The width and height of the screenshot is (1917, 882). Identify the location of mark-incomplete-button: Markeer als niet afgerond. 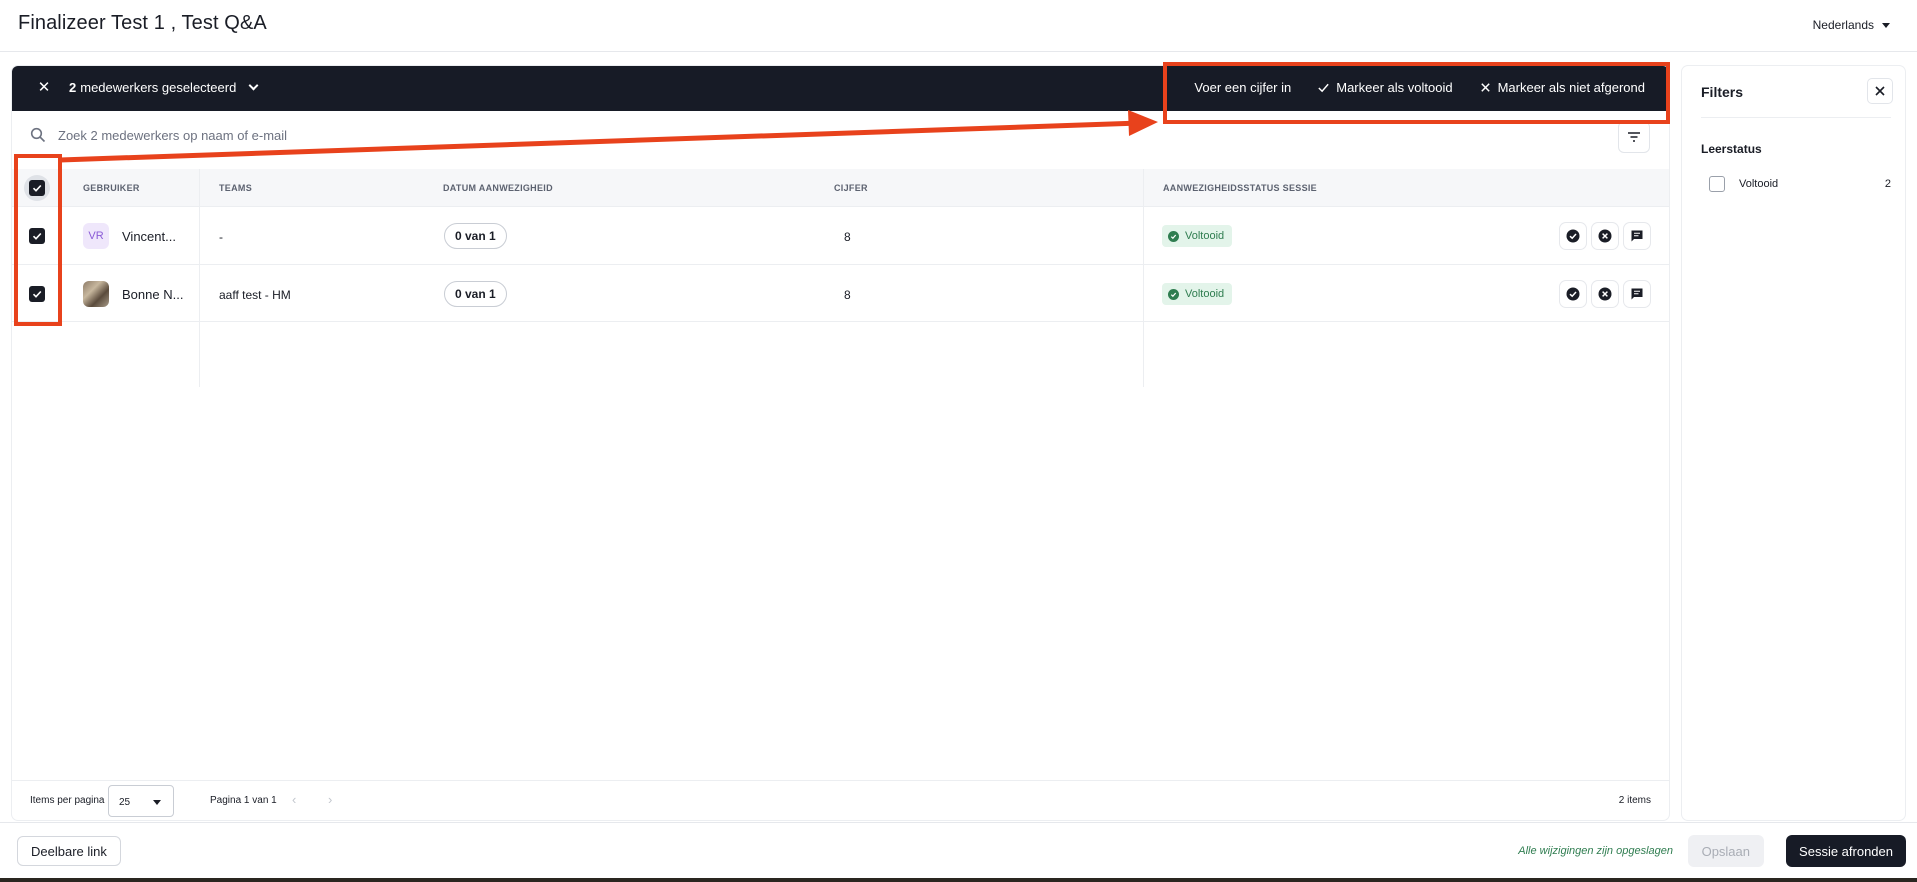
(1562, 87).